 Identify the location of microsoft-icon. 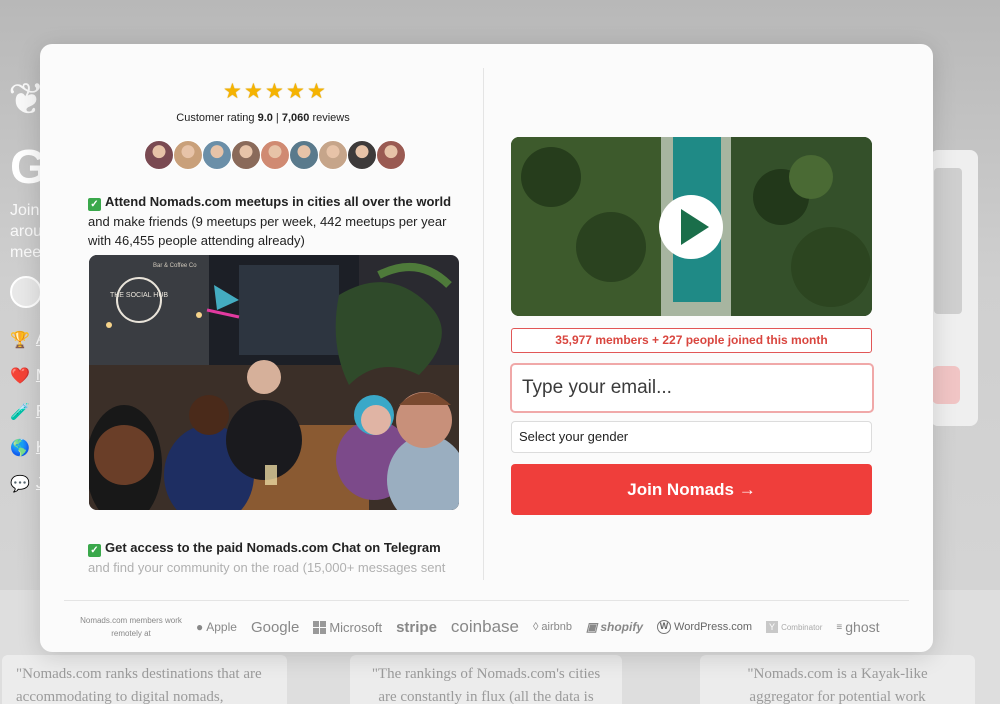
(320, 627).